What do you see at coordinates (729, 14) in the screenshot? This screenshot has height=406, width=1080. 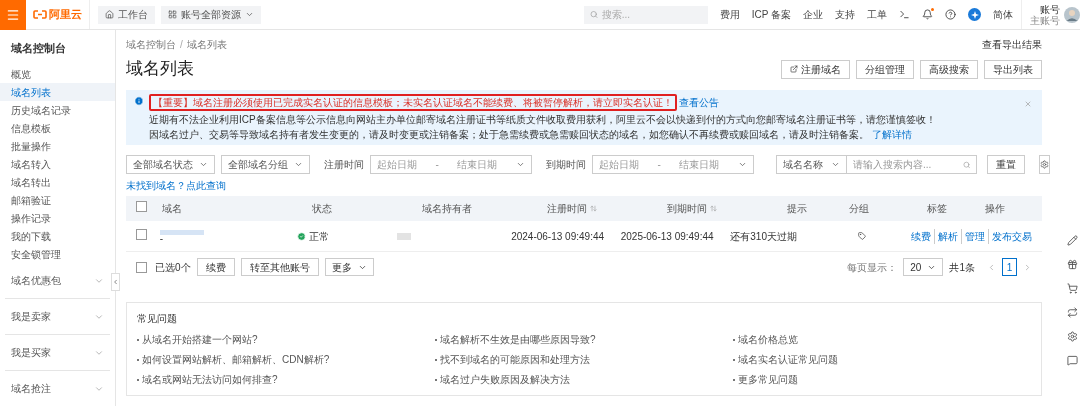 I see `nav-link: 费用` at bounding box center [729, 14].